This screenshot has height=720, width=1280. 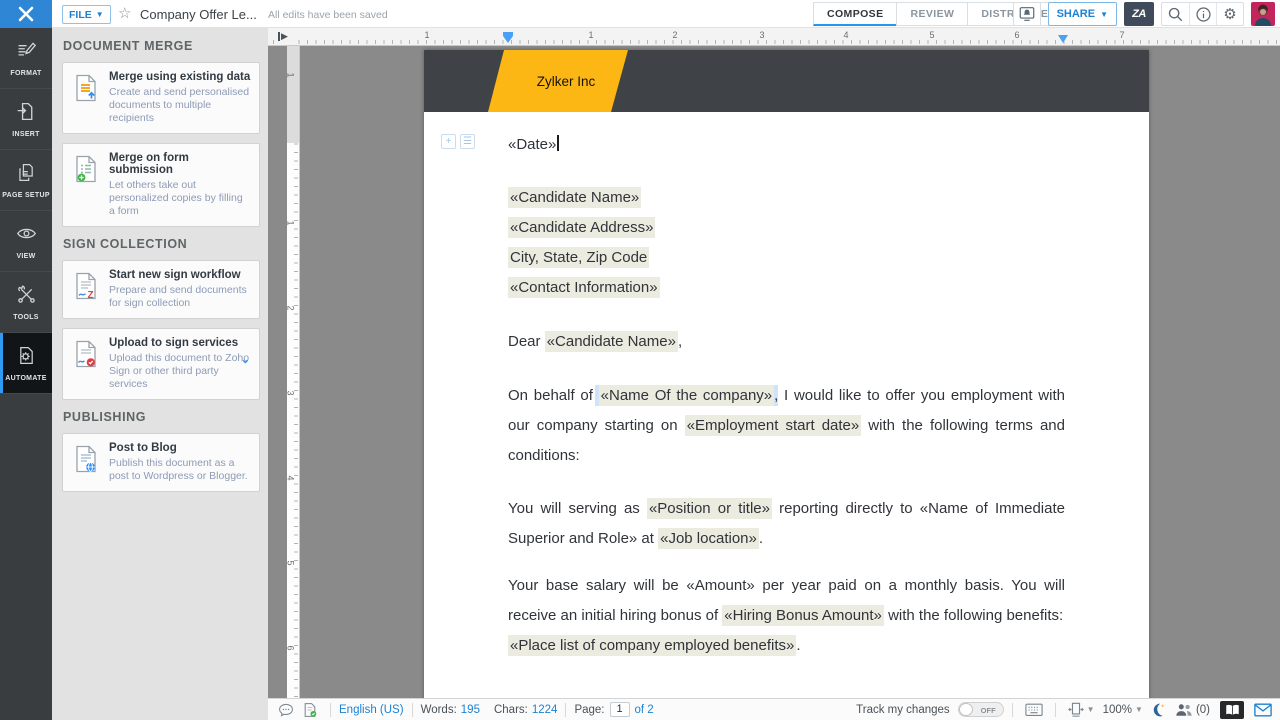 I want to click on left-indent-marker, so click(x=508, y=40).